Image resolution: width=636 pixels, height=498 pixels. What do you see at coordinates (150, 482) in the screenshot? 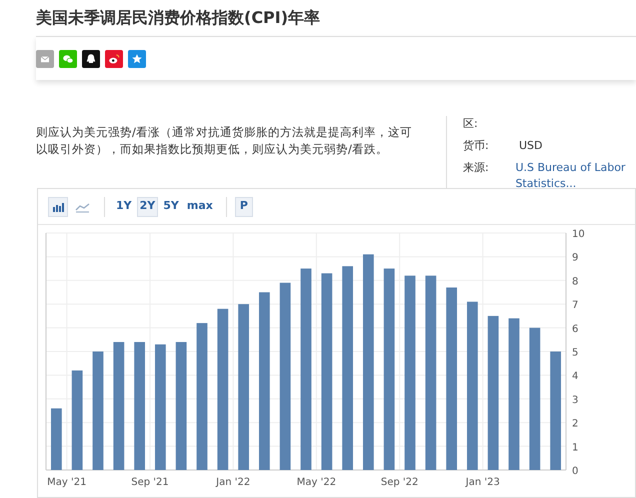
I see `x-axis-label: Sep '21` at bounding box center [150, 482].